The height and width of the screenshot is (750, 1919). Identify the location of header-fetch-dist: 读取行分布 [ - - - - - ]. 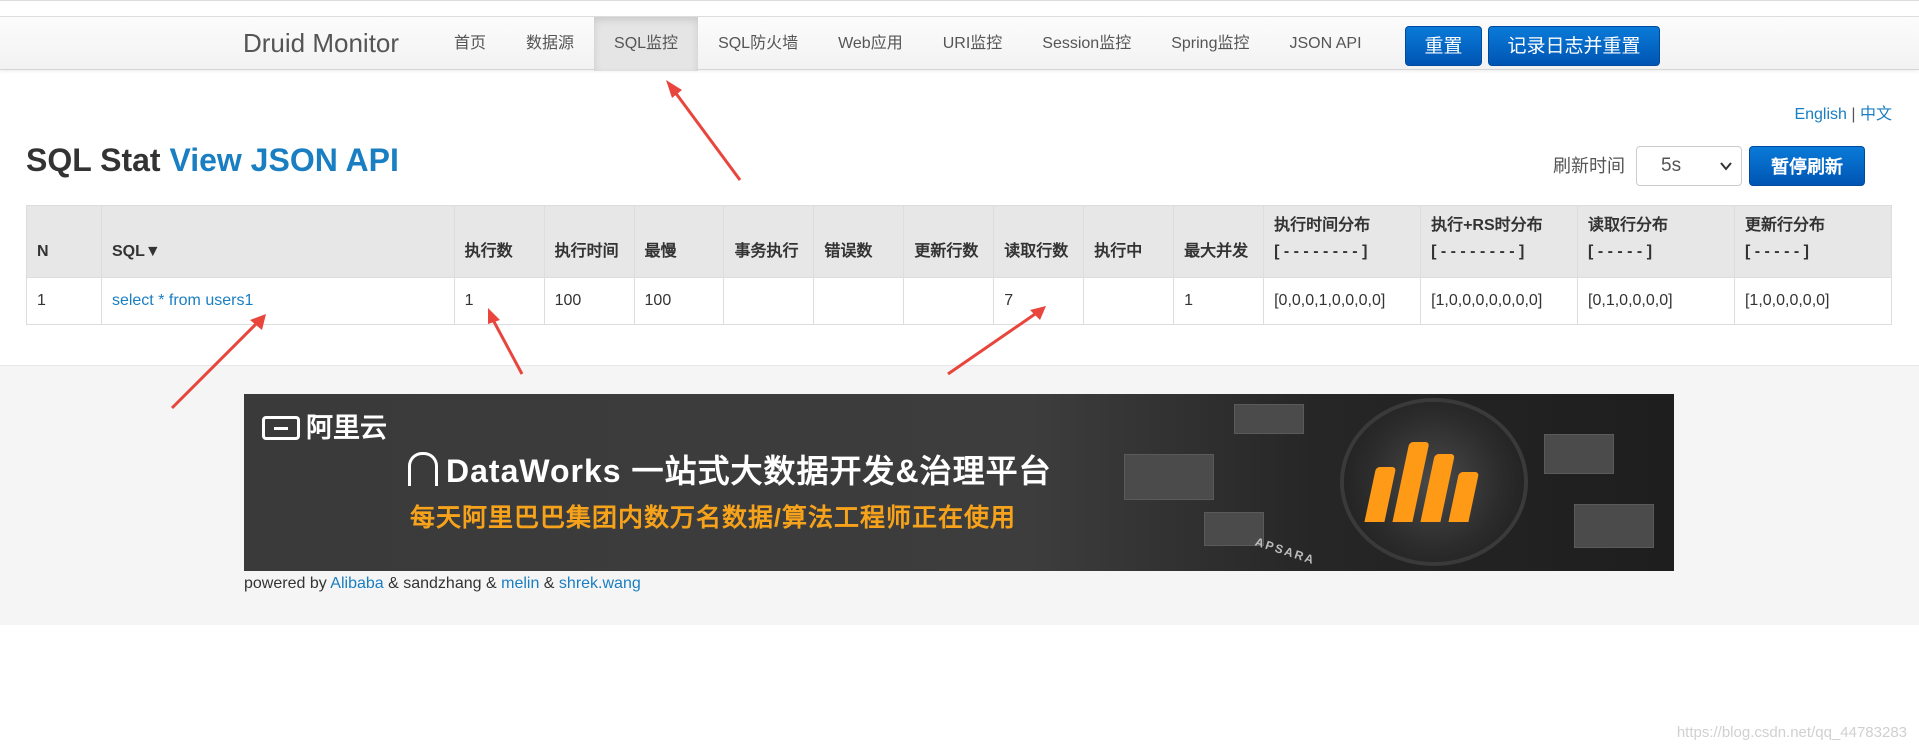
(1656, 241).